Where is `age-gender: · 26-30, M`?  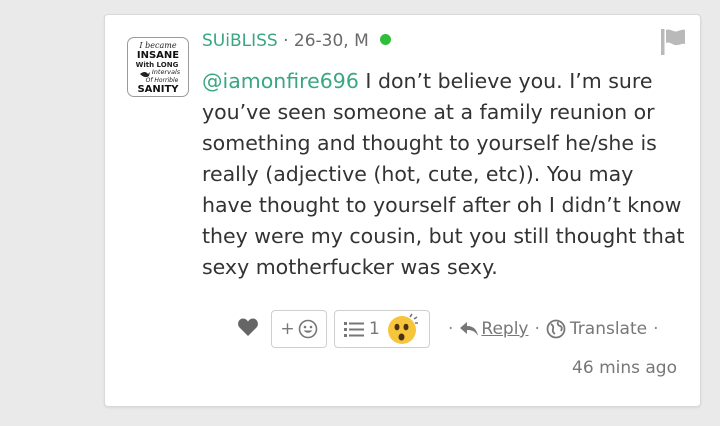
age-gender: · 26-30, M is located at coordinates (326, 41).